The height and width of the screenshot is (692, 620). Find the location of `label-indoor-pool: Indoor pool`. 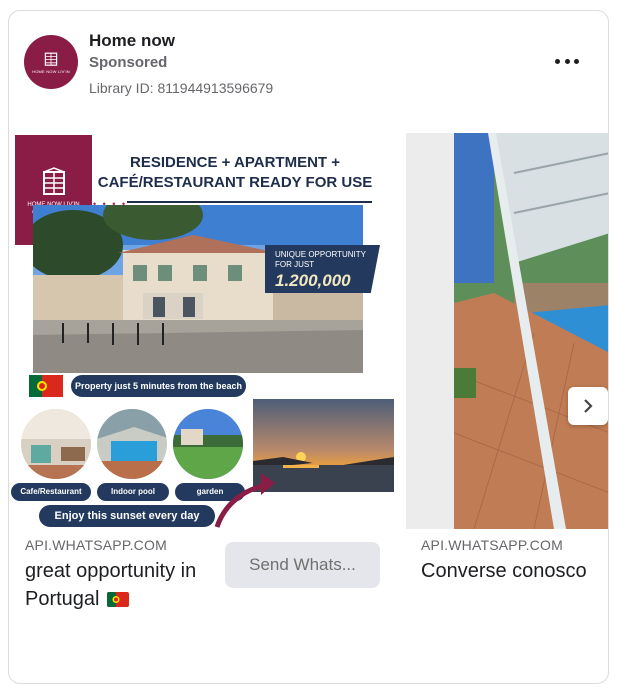

label-indoor-pool: Indoor pool is located at coordinates (133, 492).